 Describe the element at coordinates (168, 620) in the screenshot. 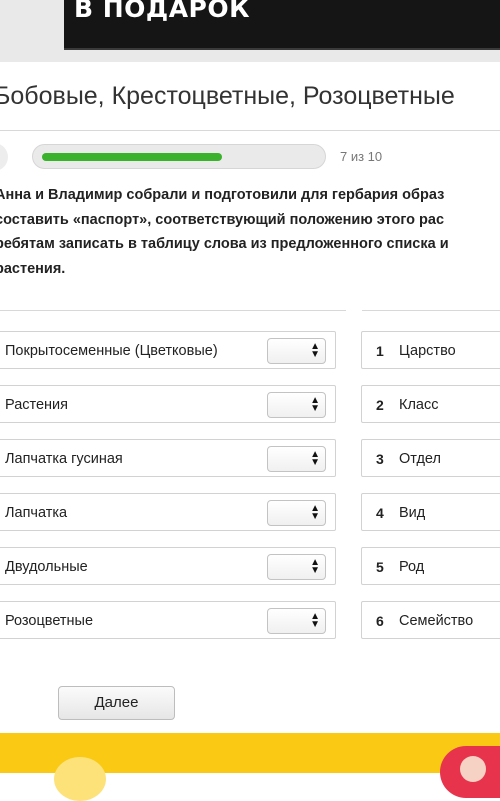

I see `term-row: Розоцветные ▲ ▼` at that location.